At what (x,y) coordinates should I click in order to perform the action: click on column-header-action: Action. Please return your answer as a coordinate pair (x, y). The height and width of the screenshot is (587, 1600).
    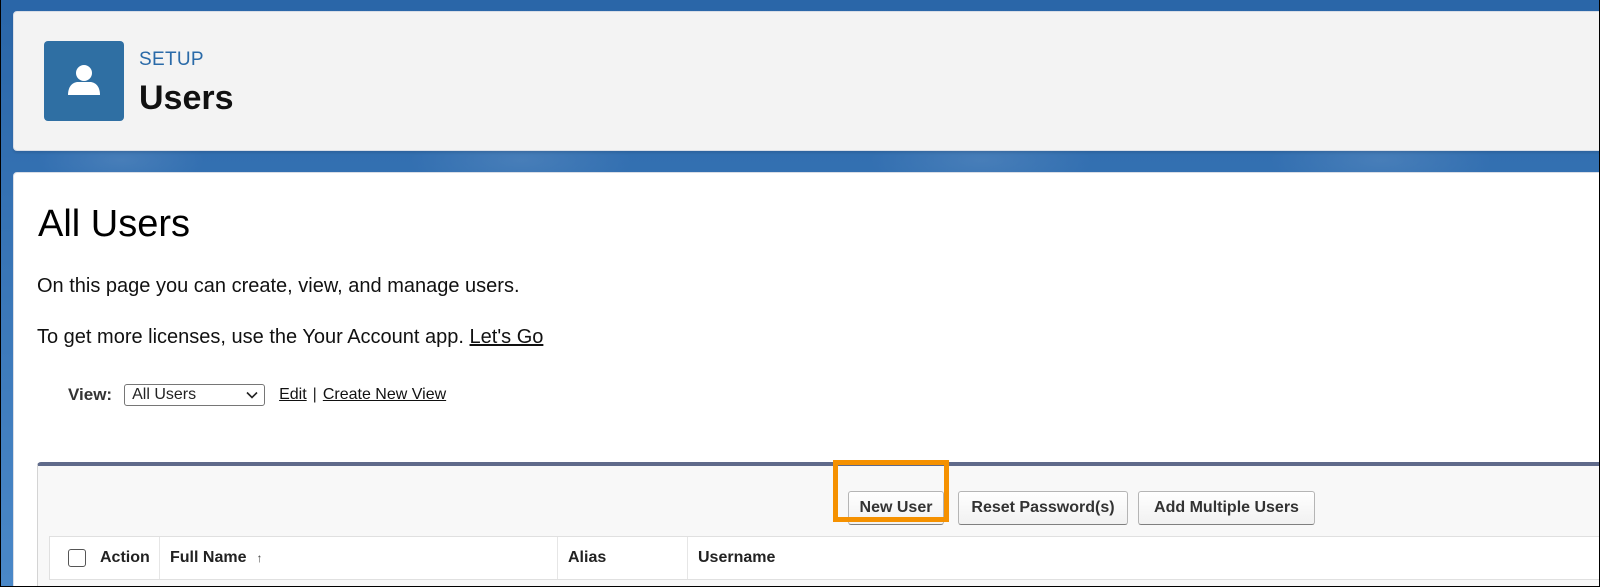
    Looking at the image, I should click on (105, 558).